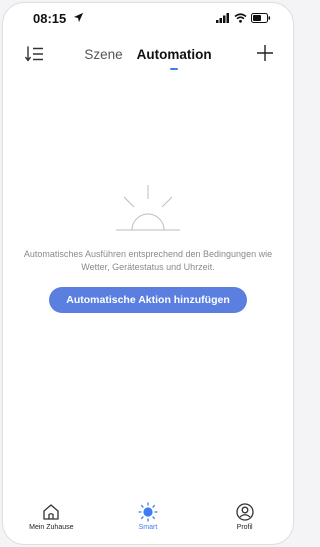 This screenshot has height=547, width=320. Describe the element at coordinates (148, 300) in the screenshot. I see `add-automation-button: Automatische Aktion hinzufügen` at that location.